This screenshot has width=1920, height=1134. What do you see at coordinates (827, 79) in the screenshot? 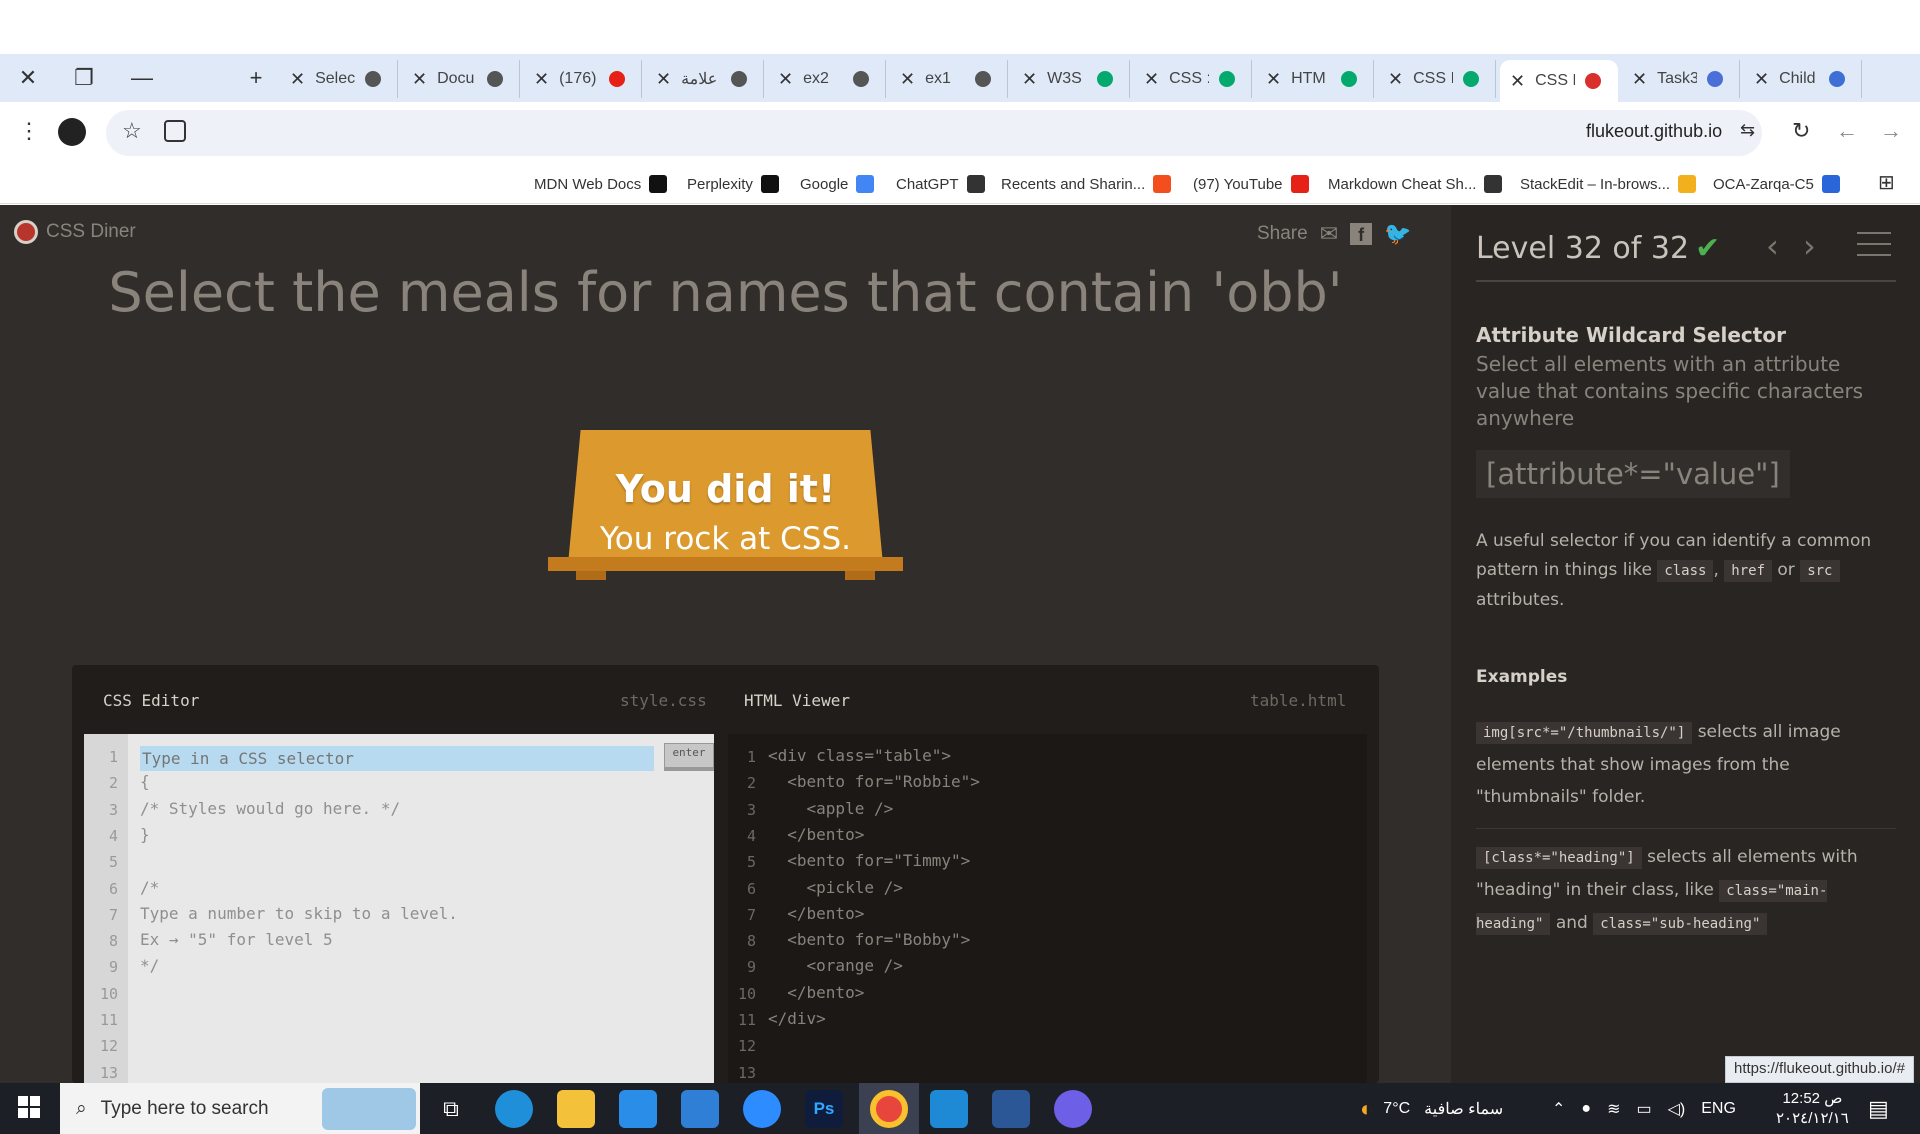
I see `browser-tab: ✕ ex2` at bounding box center [827, 79].